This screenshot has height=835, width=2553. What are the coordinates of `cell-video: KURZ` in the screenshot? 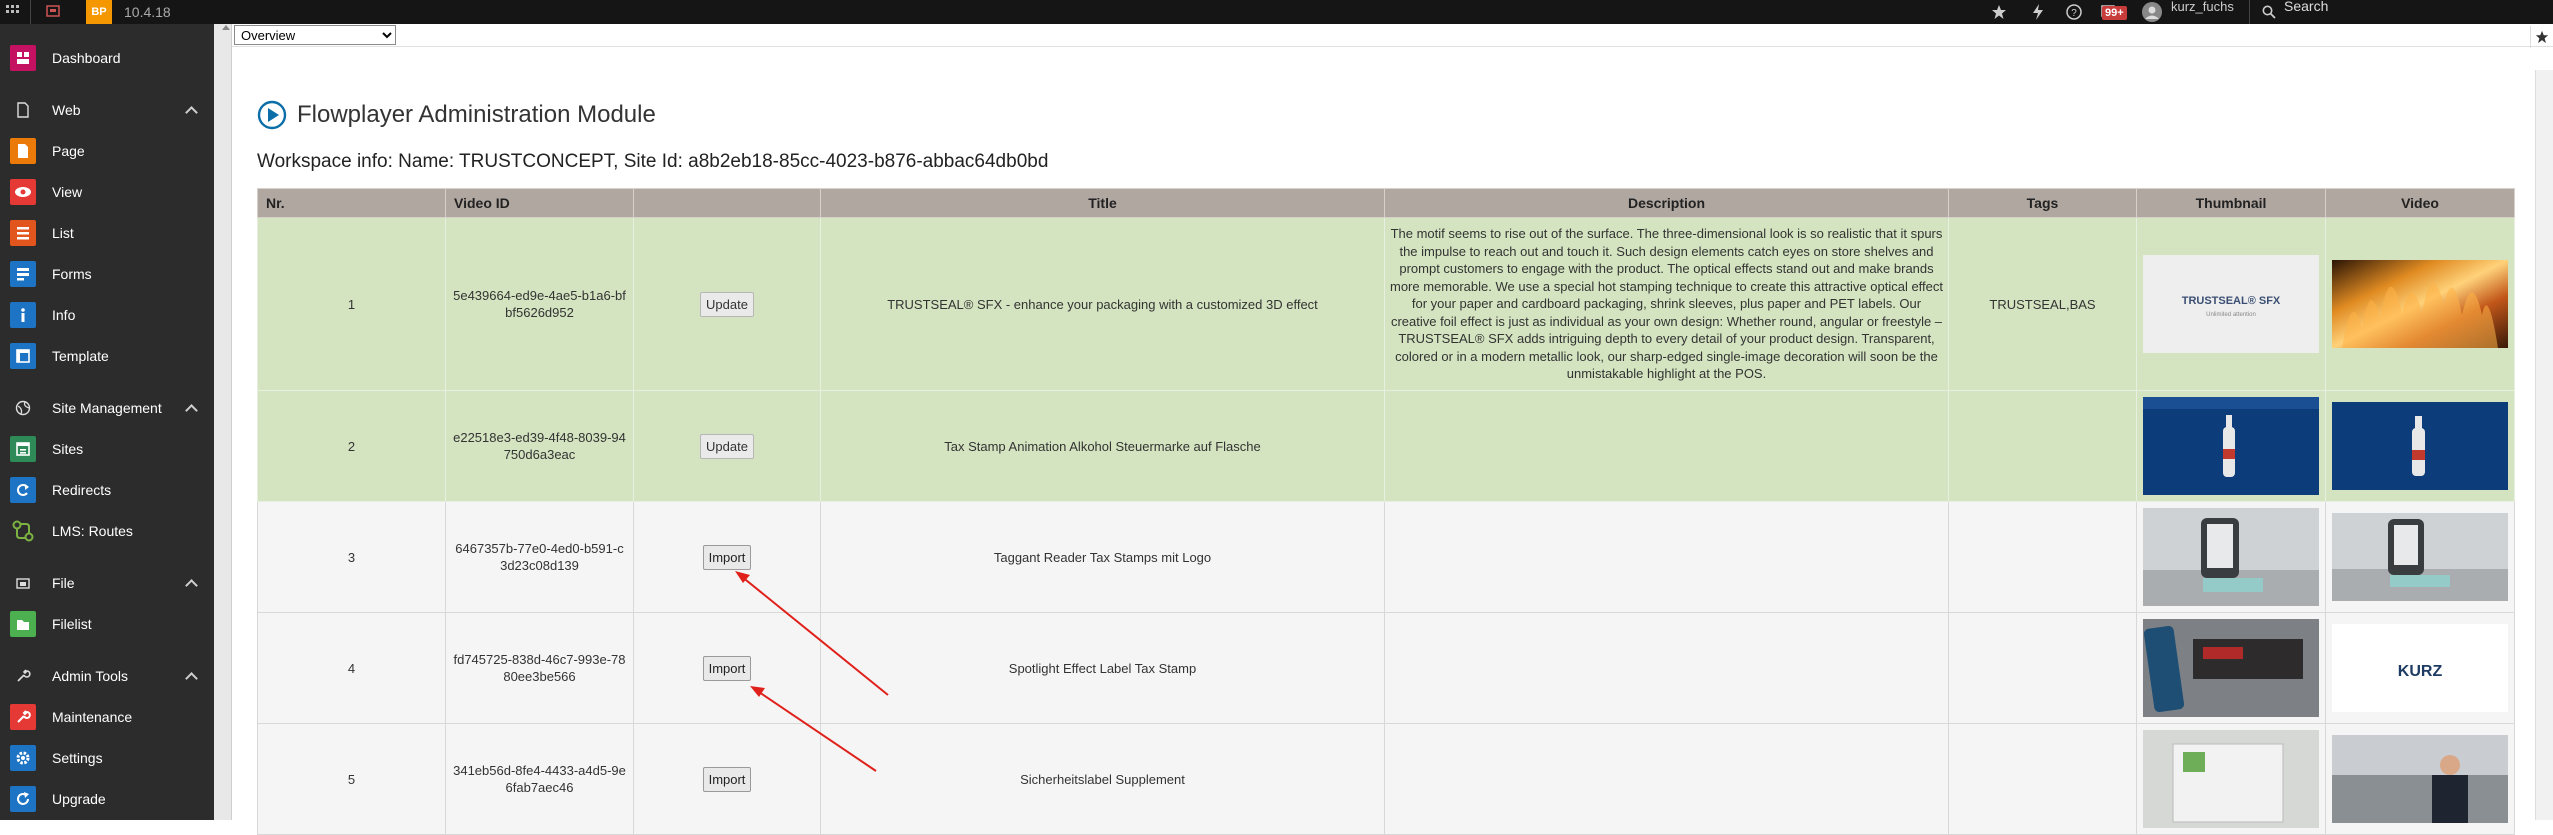 It's located at (2420, 668).